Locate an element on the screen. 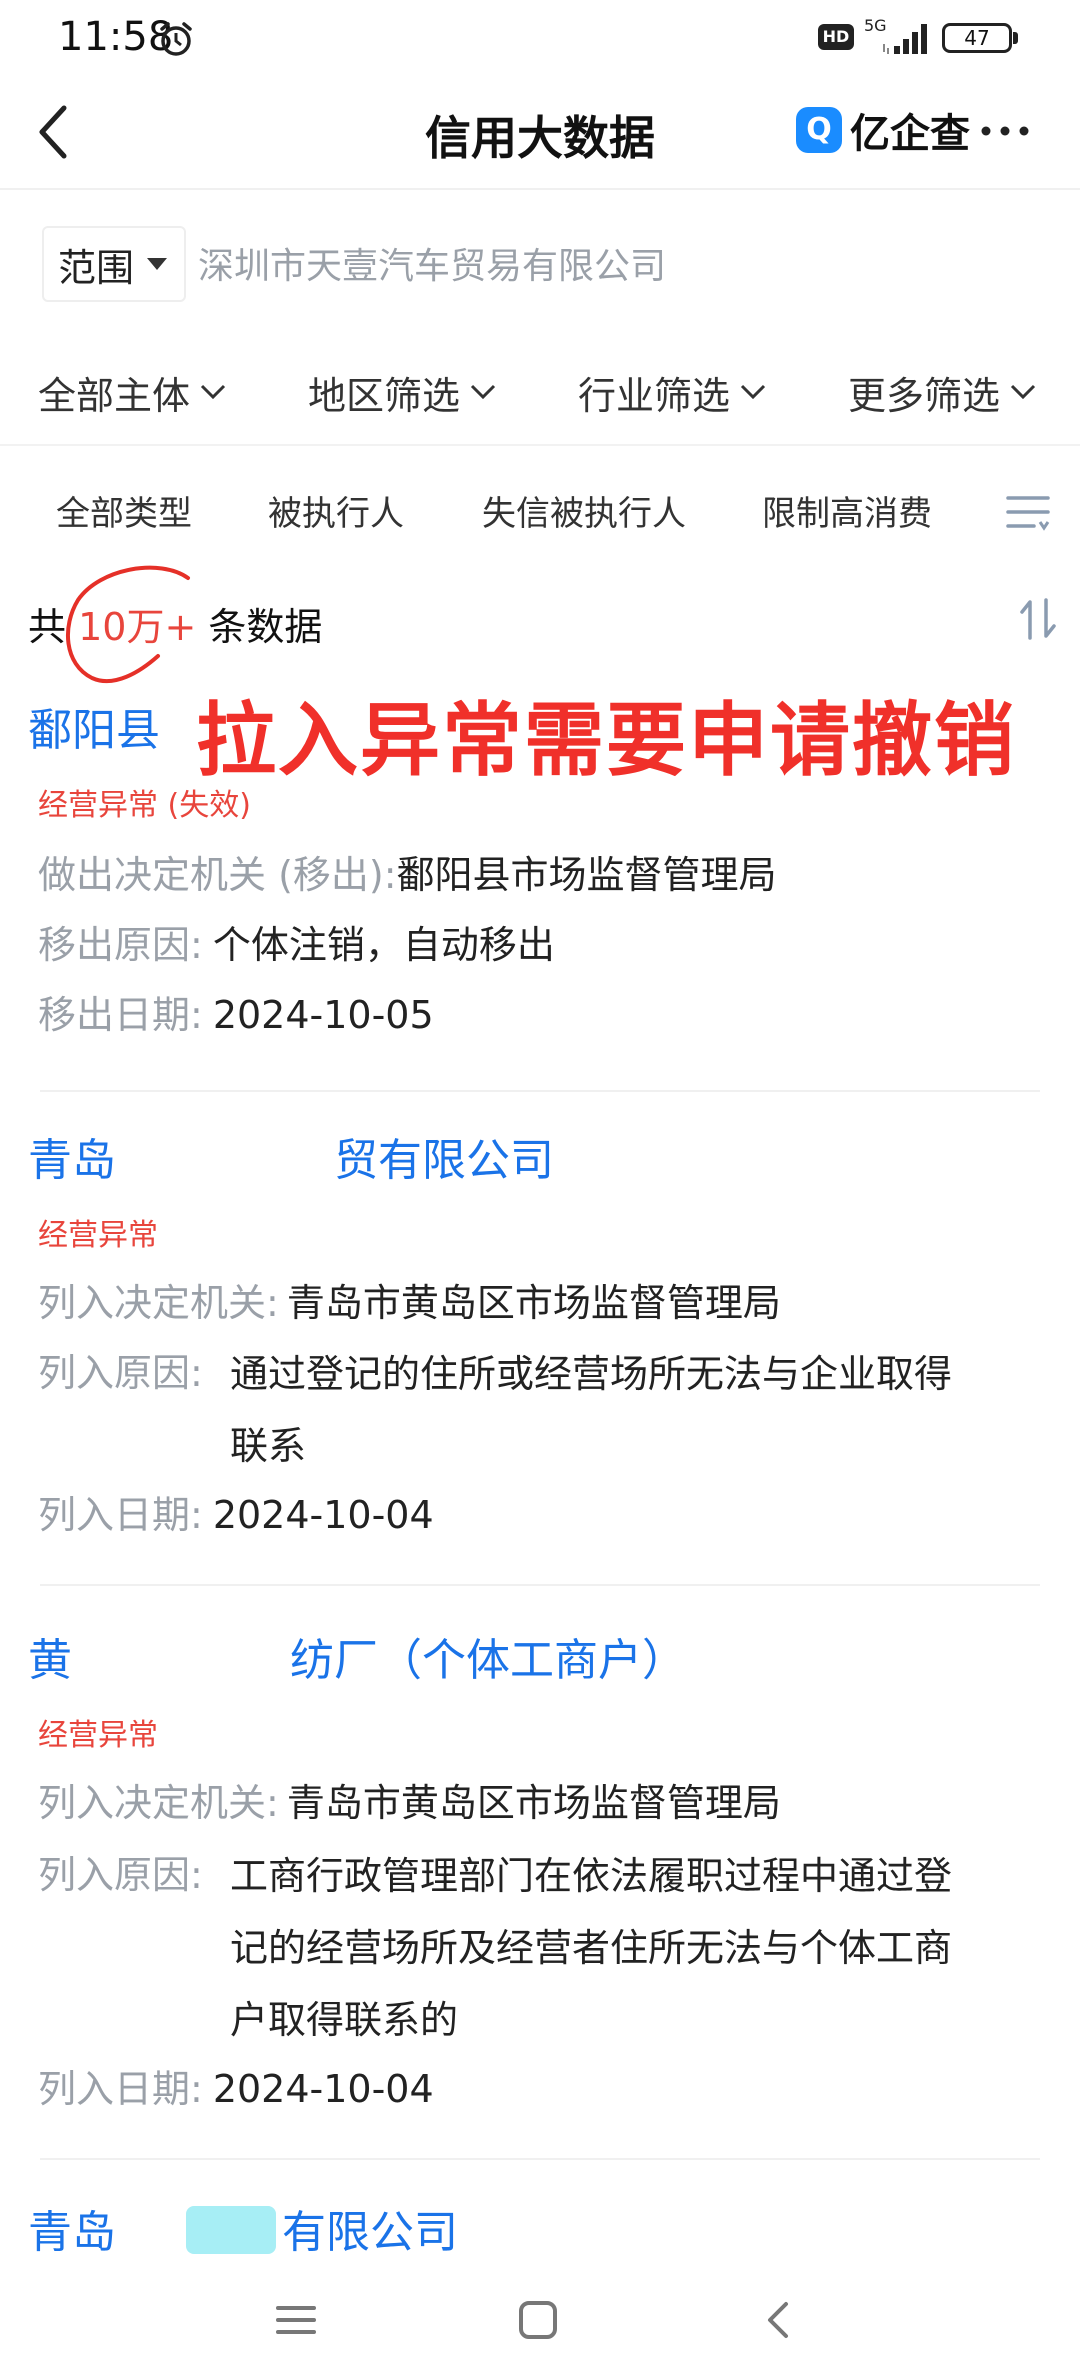 This screenshot has width=1080, height=2370. more-dots-icon is located at coordinates (1005, 131).